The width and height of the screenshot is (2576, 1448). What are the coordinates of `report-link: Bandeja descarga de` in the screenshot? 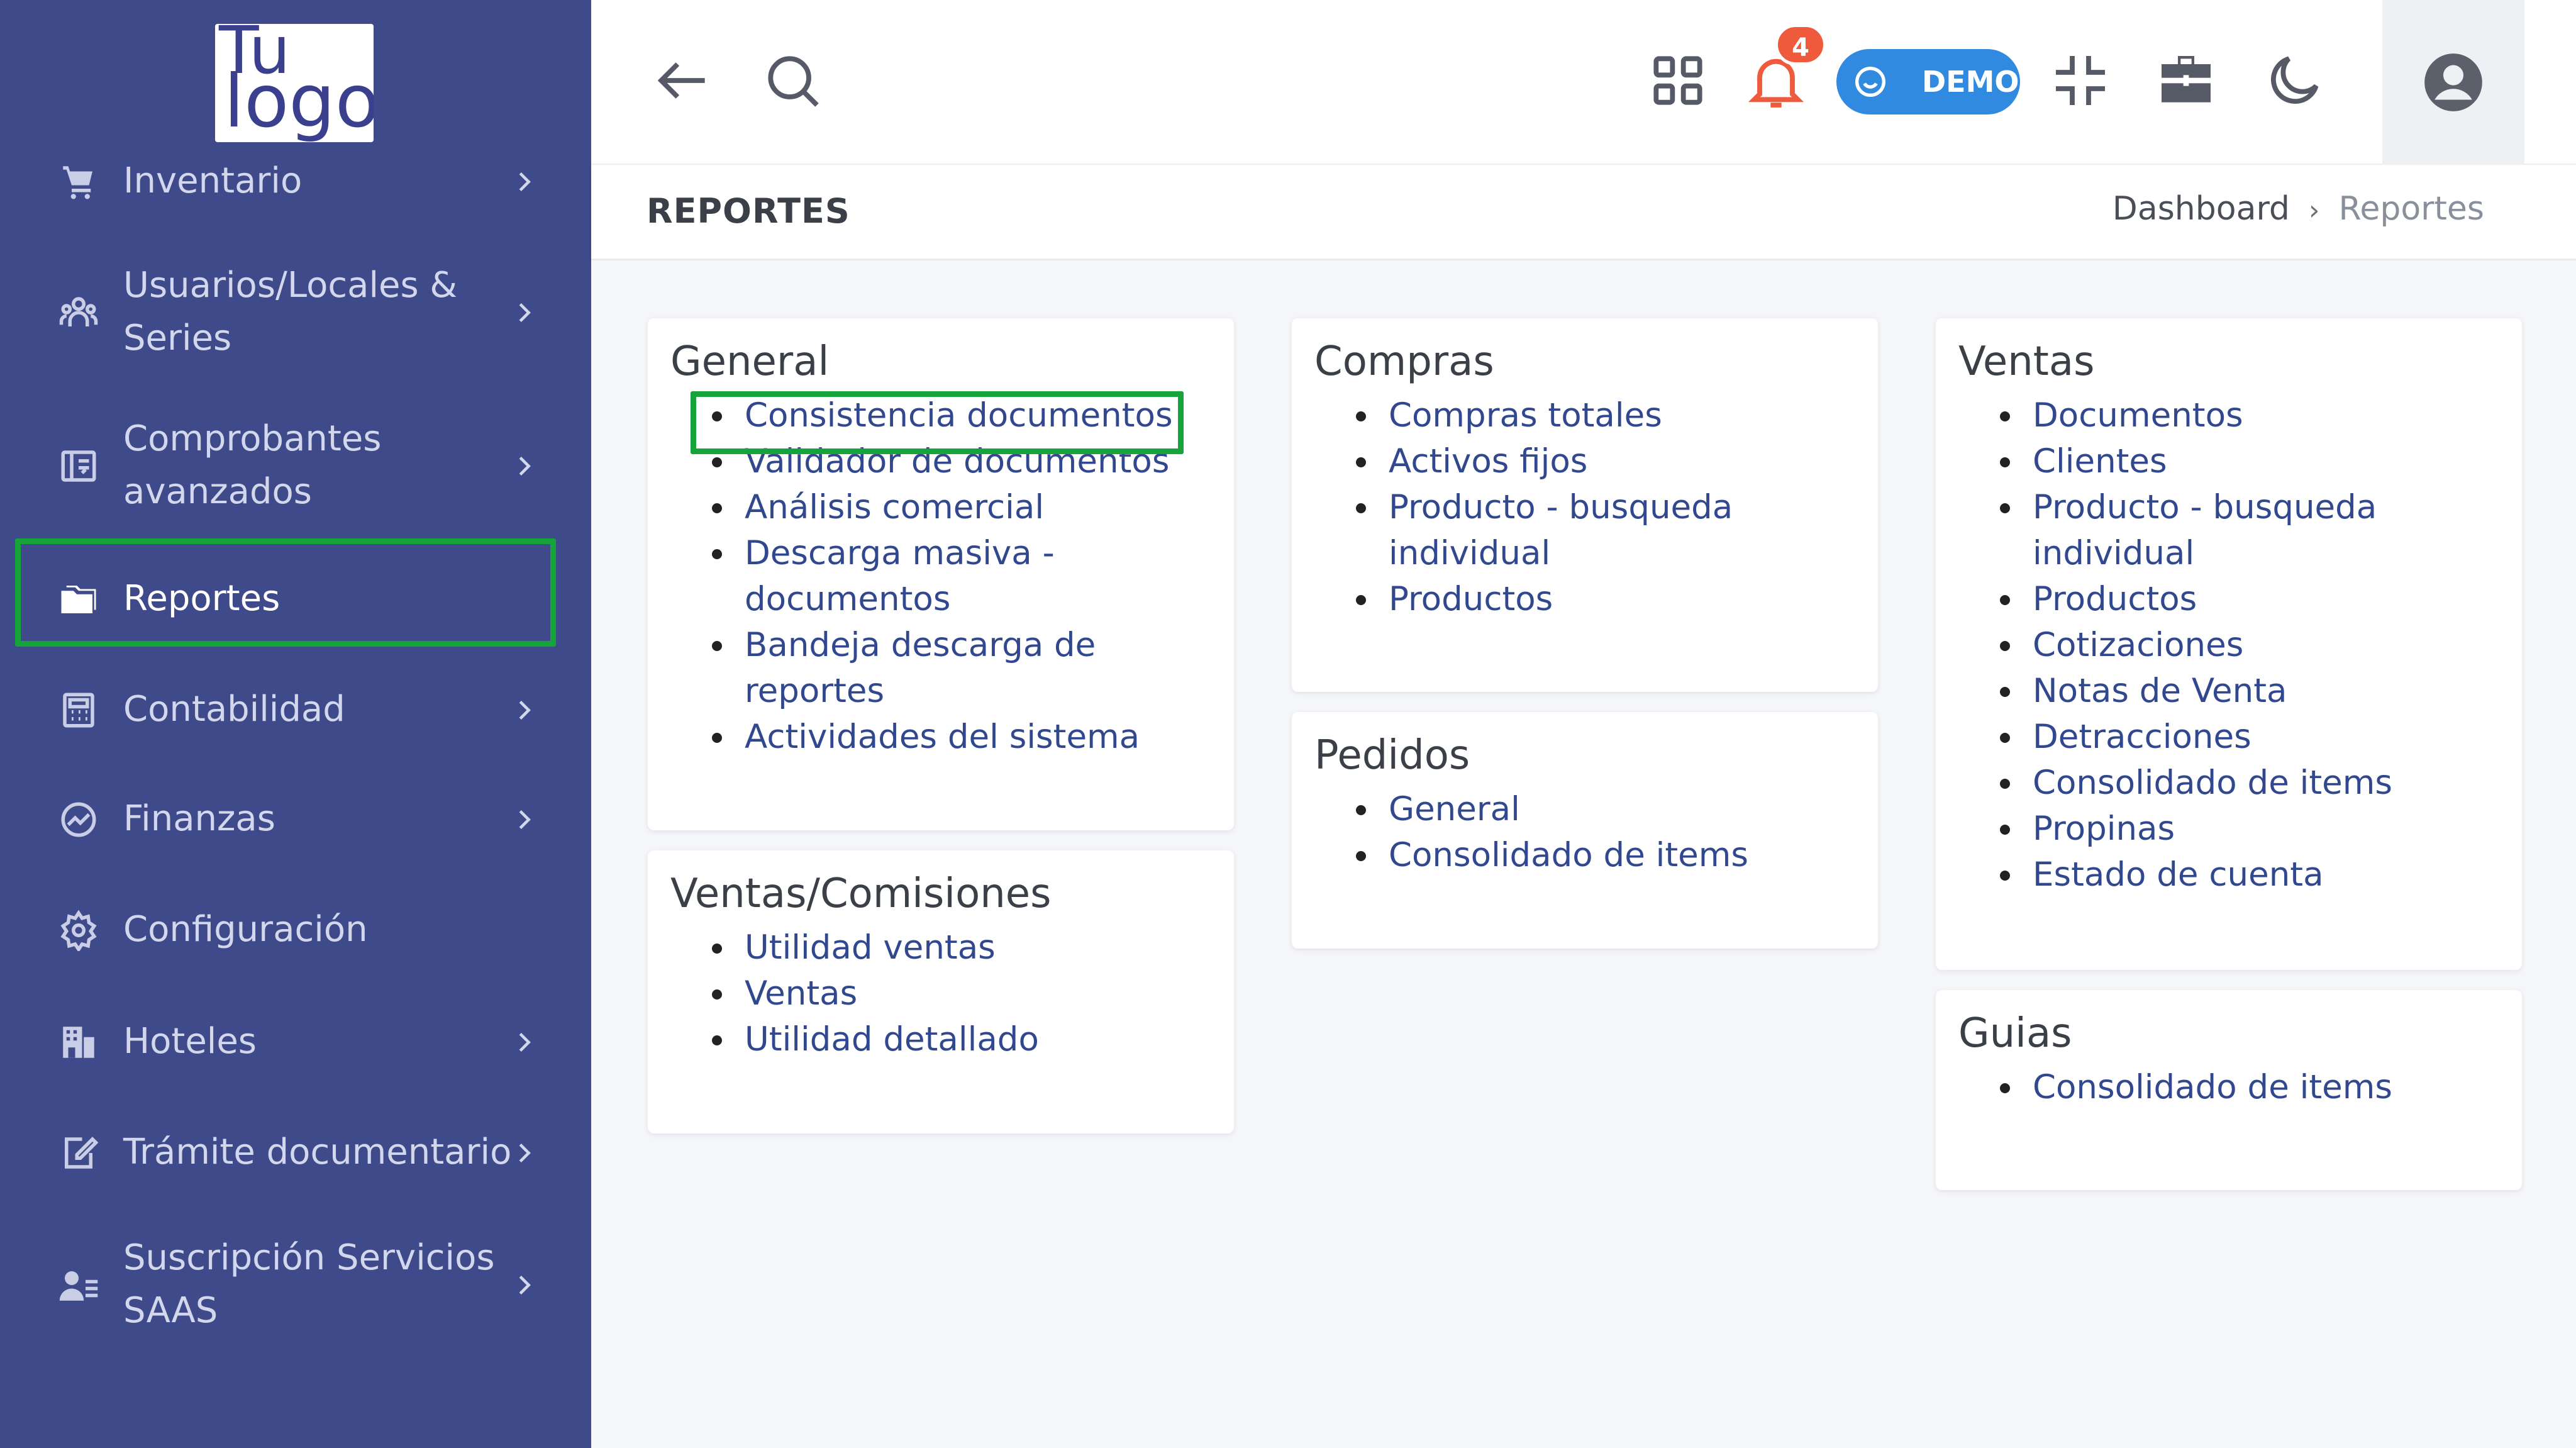 It's located at (942, 645).